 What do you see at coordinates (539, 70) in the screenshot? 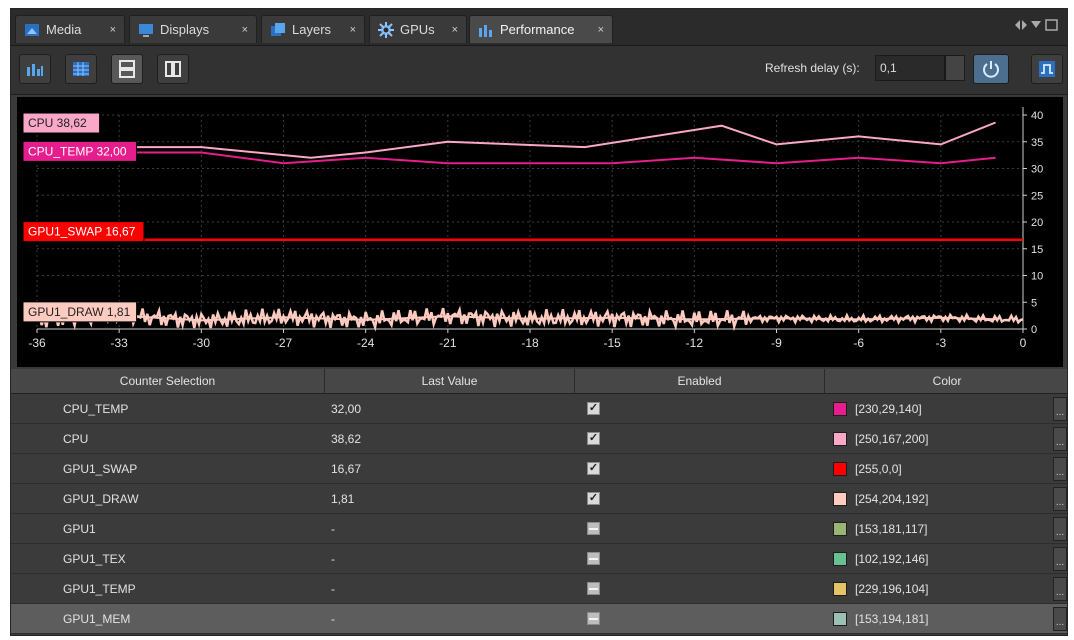
I see `toolbar: Refresh delay (s):` at bounding box center [539, 70].